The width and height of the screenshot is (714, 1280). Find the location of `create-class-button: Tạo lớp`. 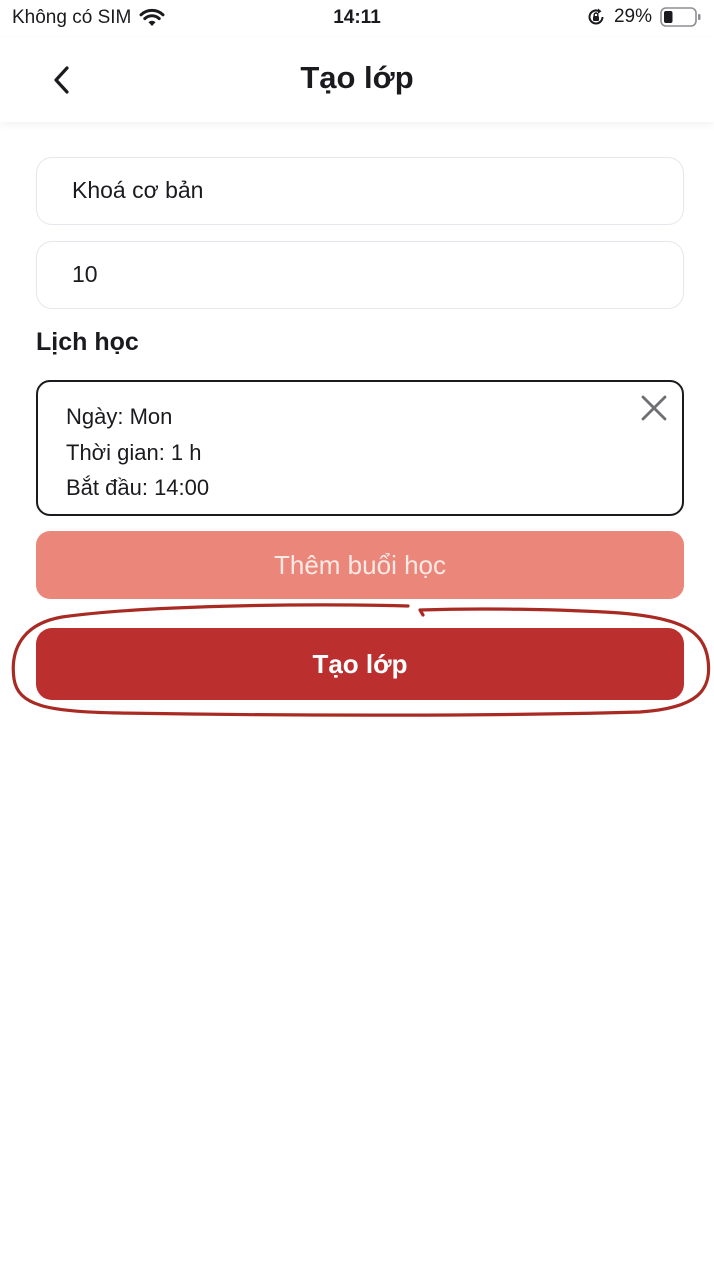

create-class-button: Tạo lớp is located at coordinates (360, 664).